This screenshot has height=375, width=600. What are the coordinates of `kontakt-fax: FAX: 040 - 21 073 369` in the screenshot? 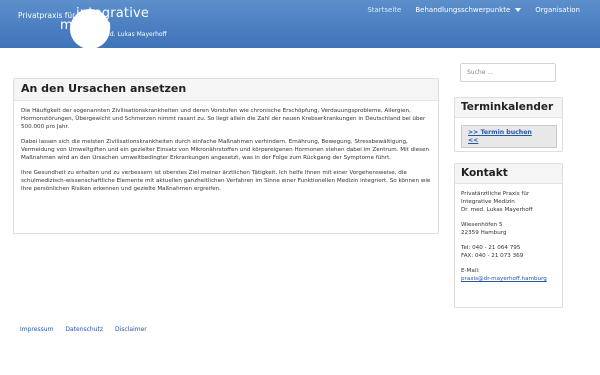 It's located at (492, 256).